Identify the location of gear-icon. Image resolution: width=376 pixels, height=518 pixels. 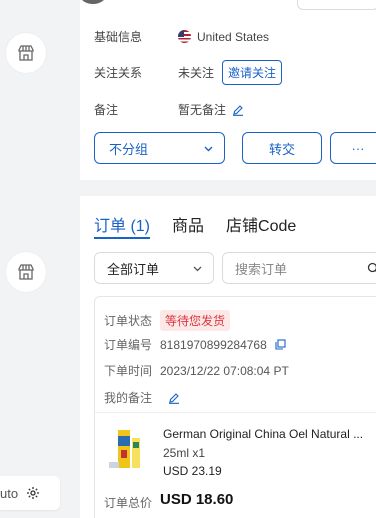
(33, 493).